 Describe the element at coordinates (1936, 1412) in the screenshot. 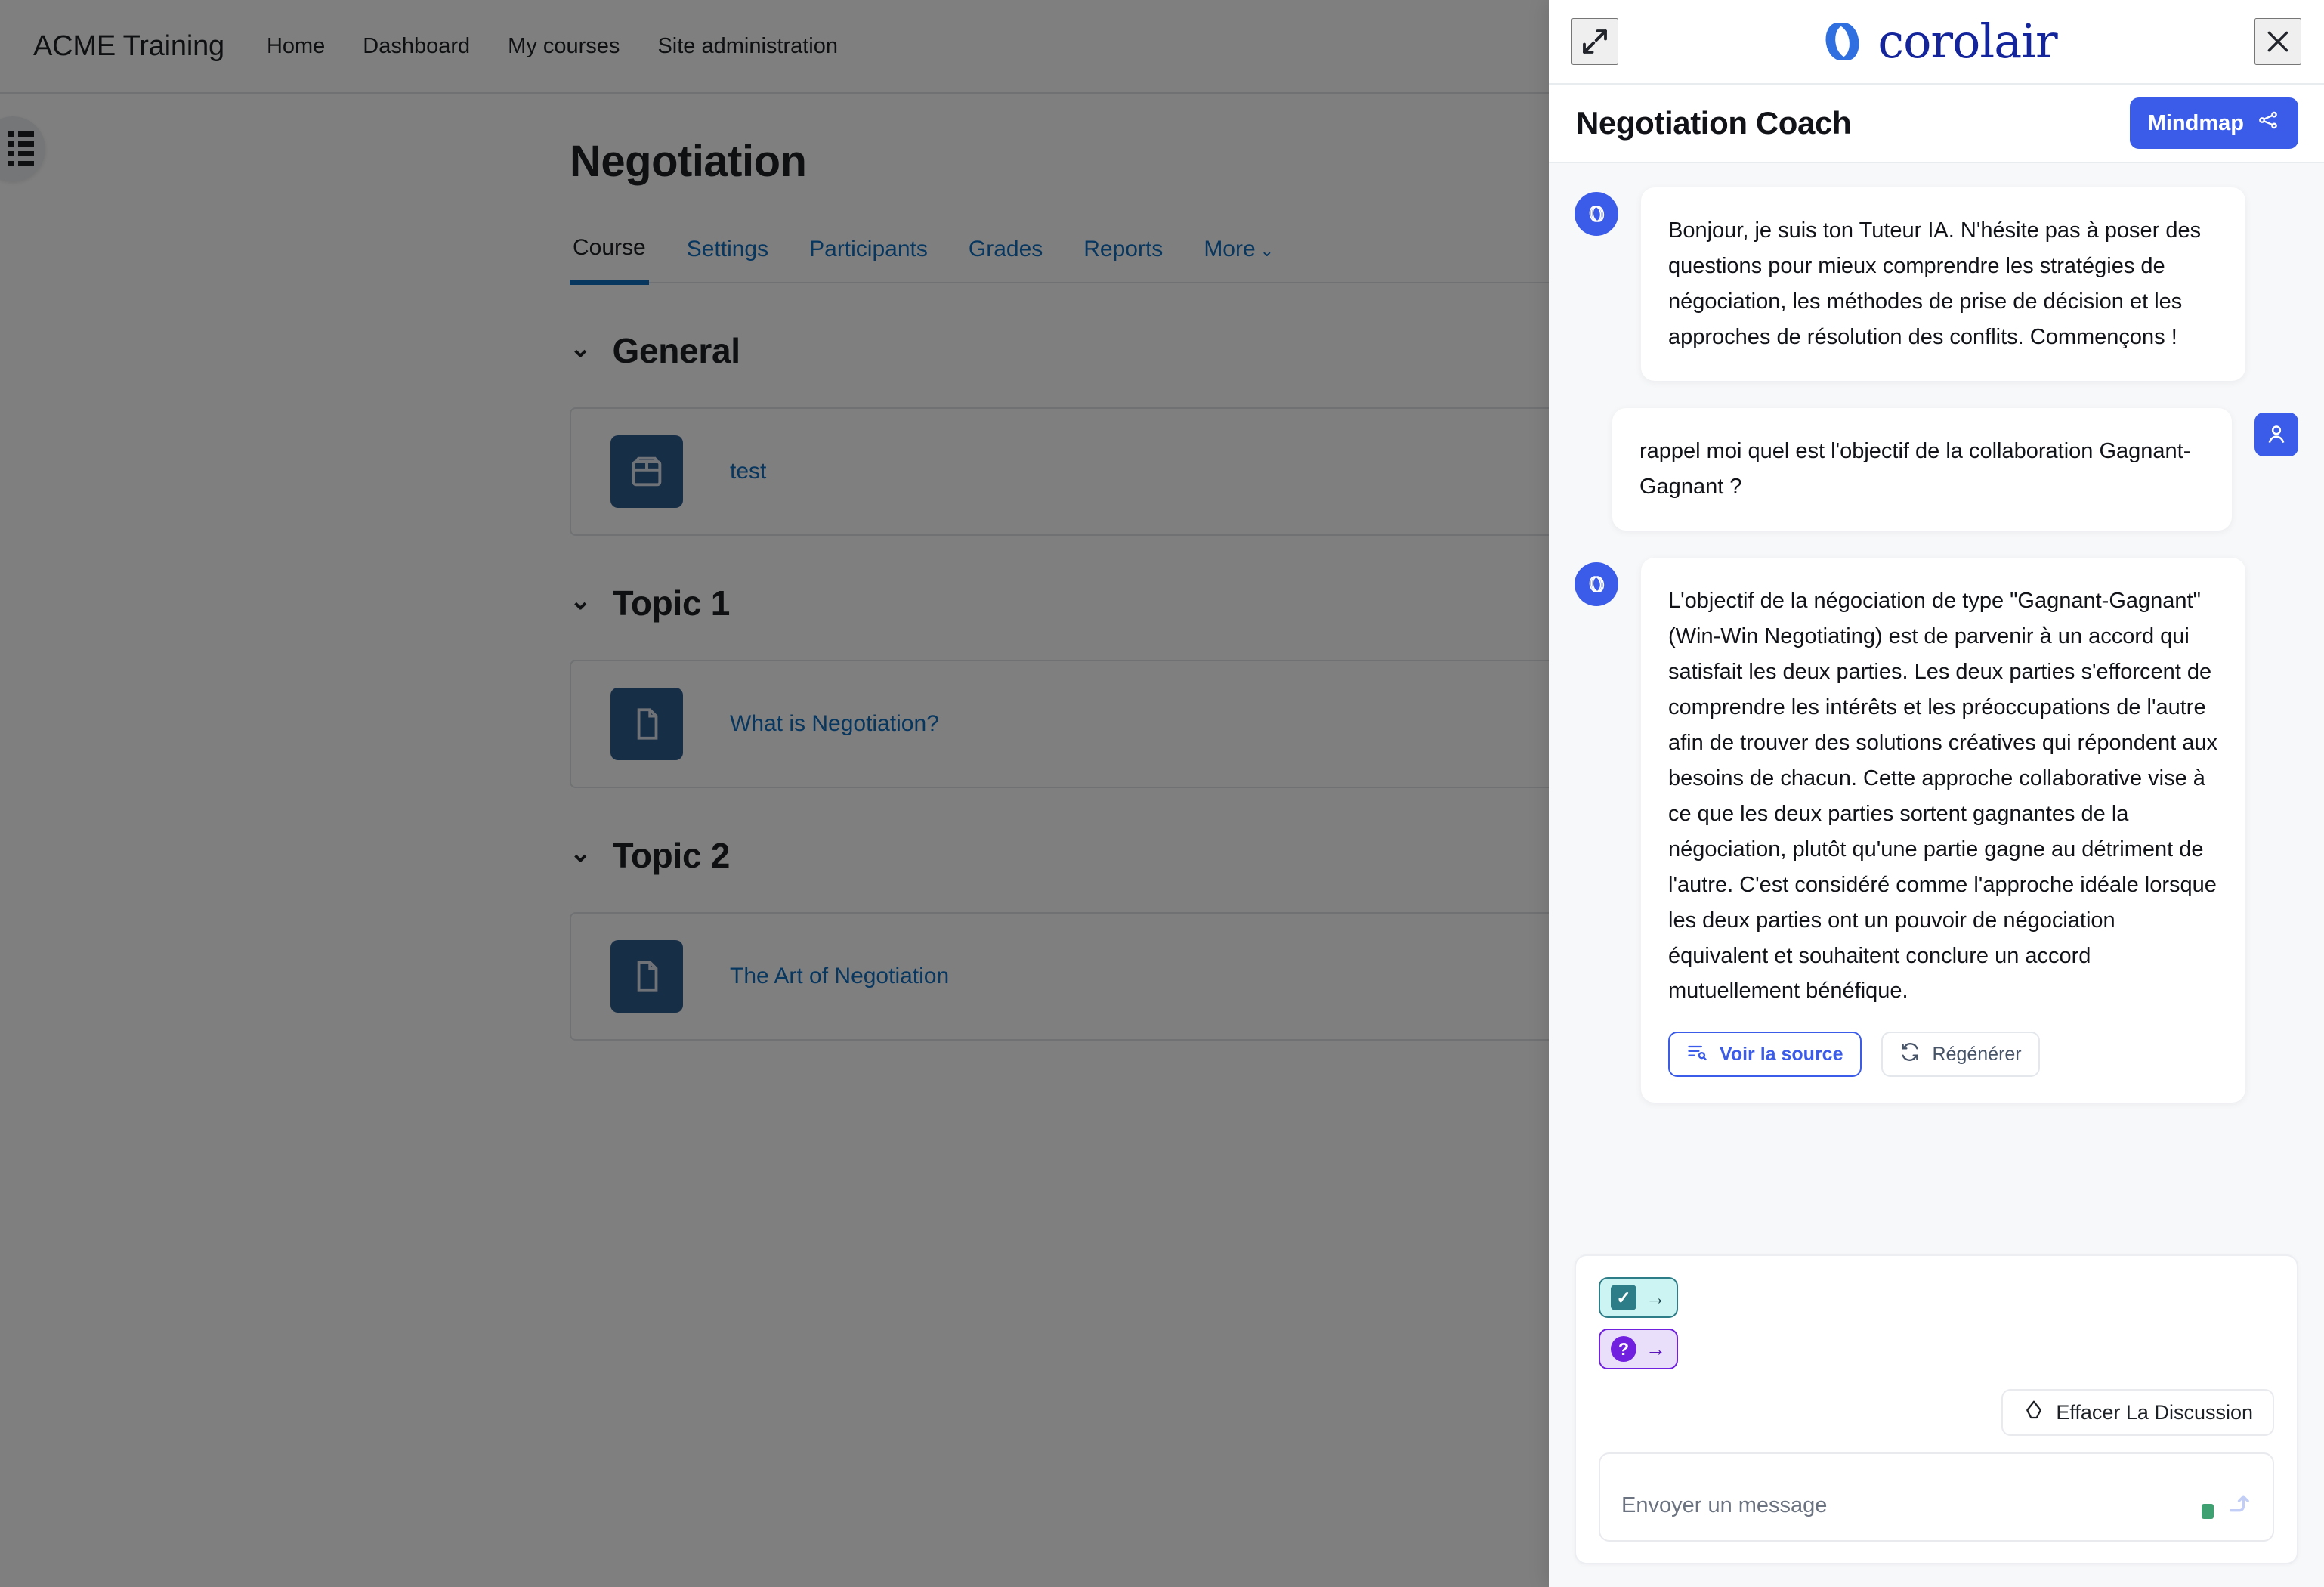

I see `clear-discussion-row: Effacer La Discussion` at that location.